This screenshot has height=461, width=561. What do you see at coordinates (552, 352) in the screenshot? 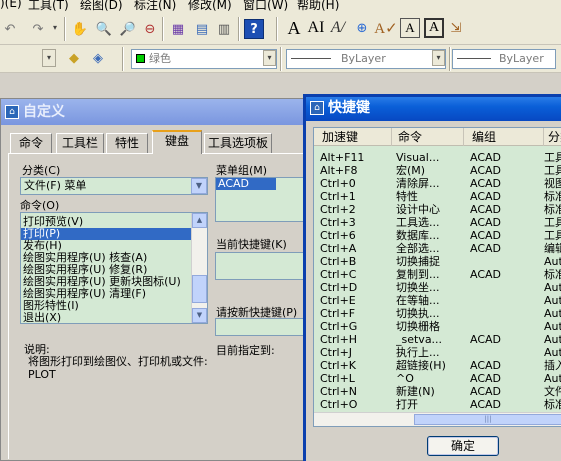
I see `cell-category: Aut` at bounding box center [552, 352].